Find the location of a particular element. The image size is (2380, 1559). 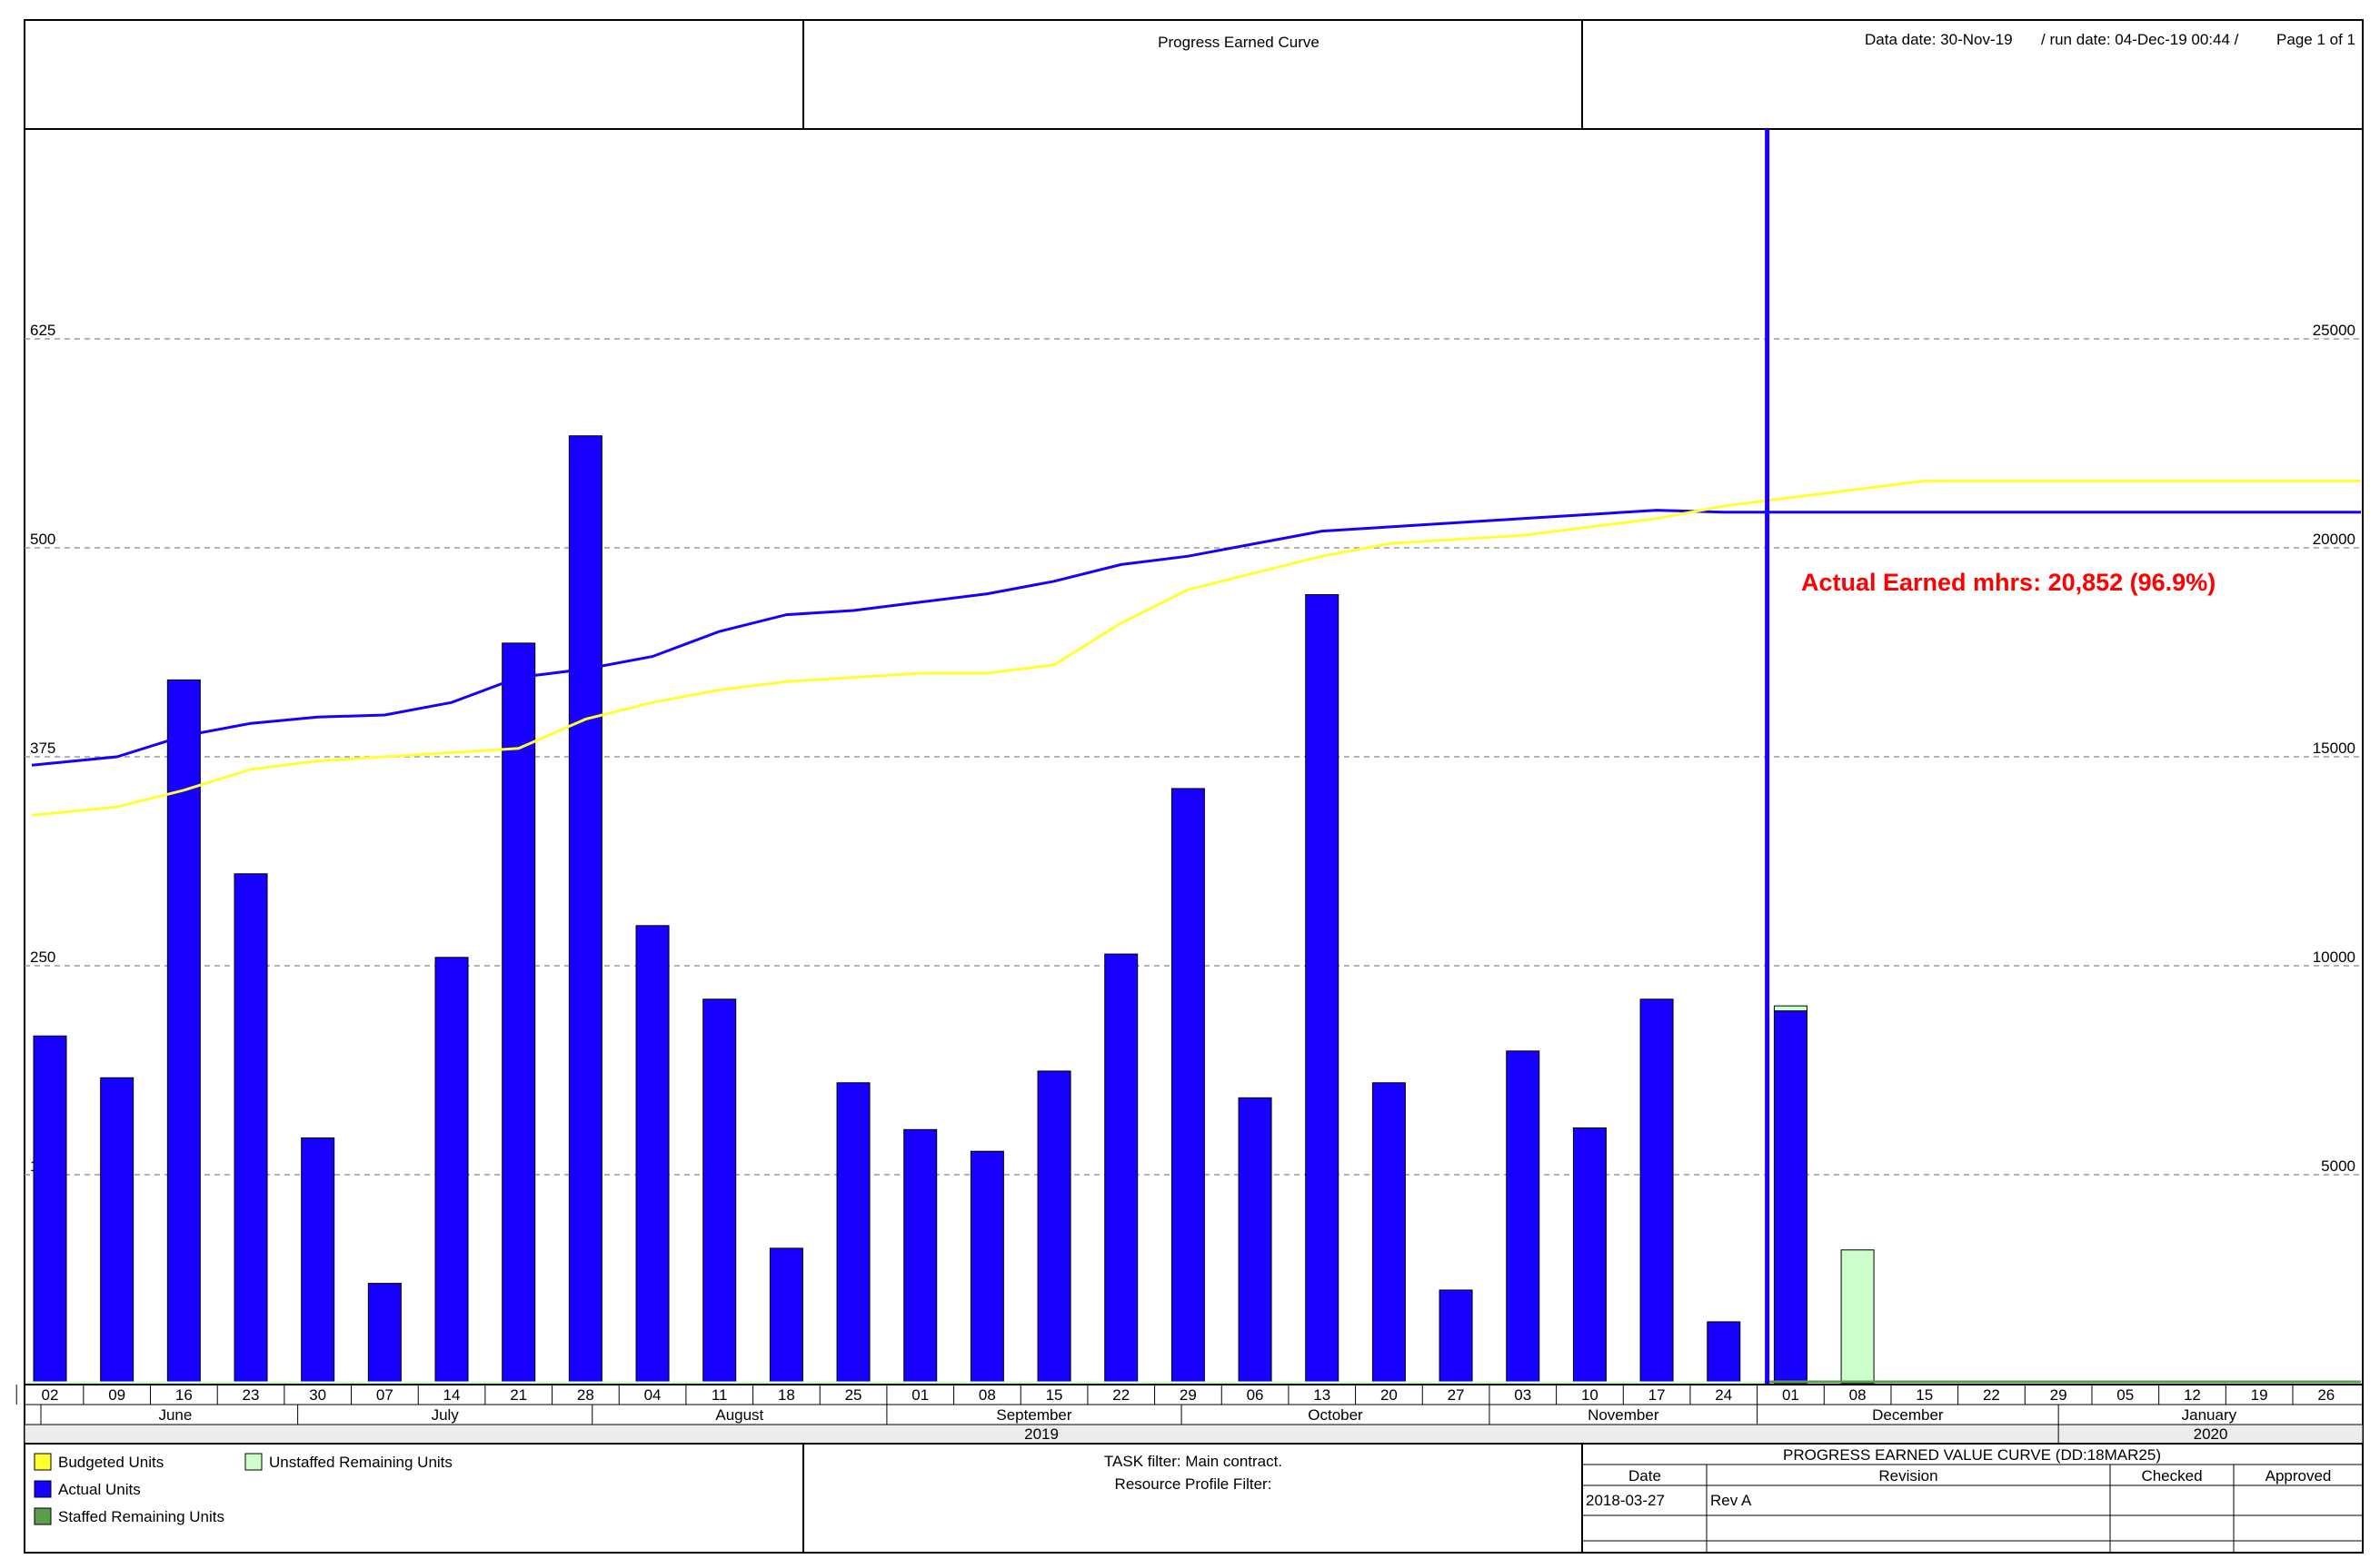

week-label: 02 is located at coordinates (51, 1395).